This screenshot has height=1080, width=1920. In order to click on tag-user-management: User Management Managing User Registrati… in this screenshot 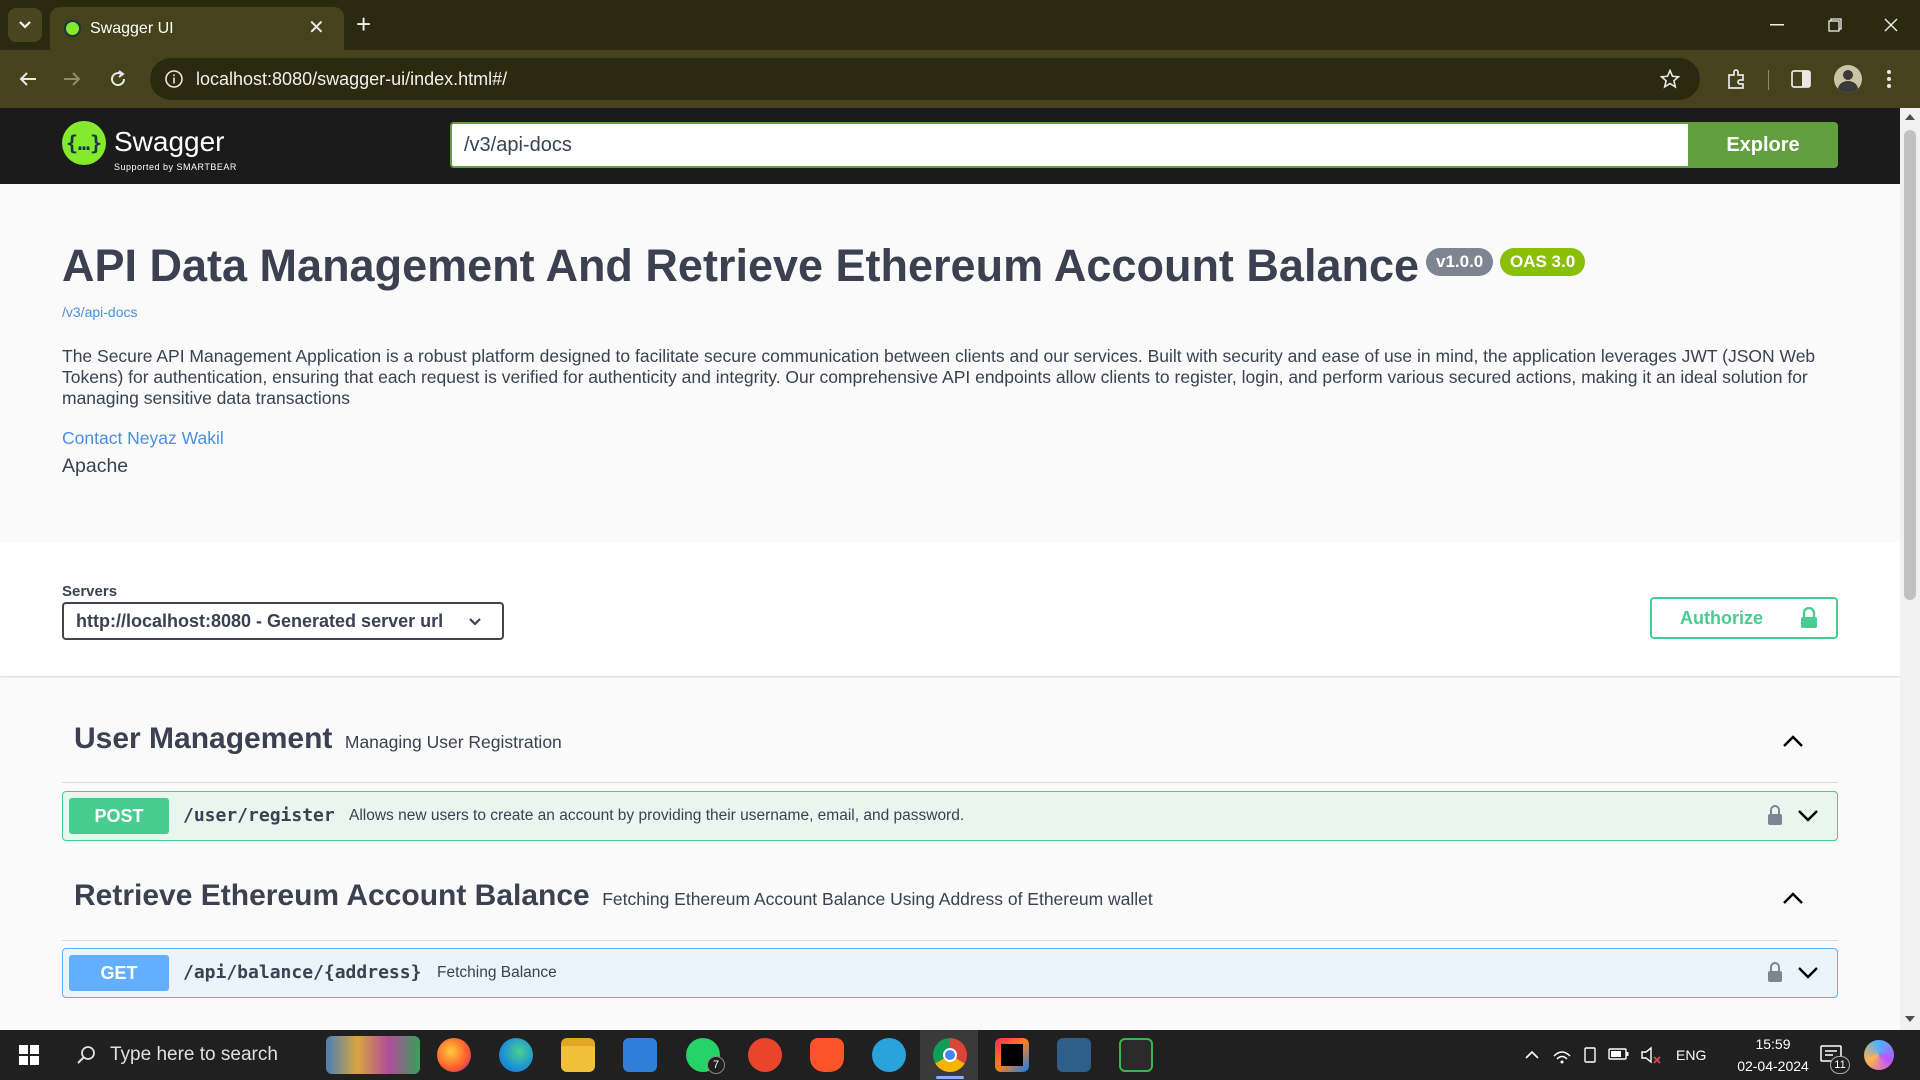, I will do `click(318, 739)`.